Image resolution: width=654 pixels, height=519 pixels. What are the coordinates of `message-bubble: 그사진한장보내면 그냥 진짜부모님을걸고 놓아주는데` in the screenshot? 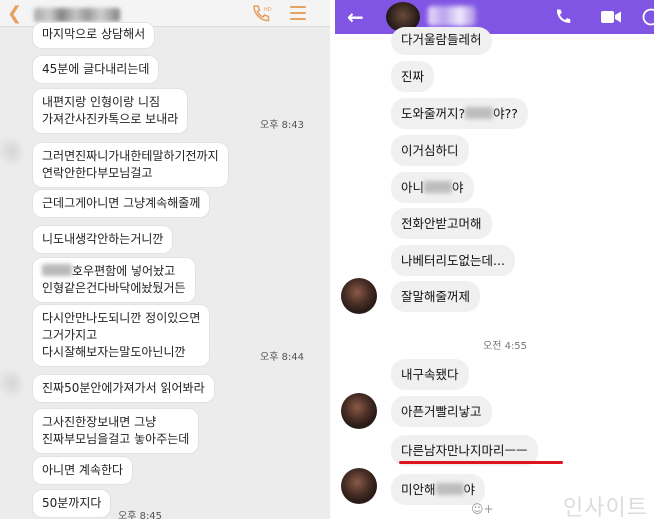 It's located at (116, 431).